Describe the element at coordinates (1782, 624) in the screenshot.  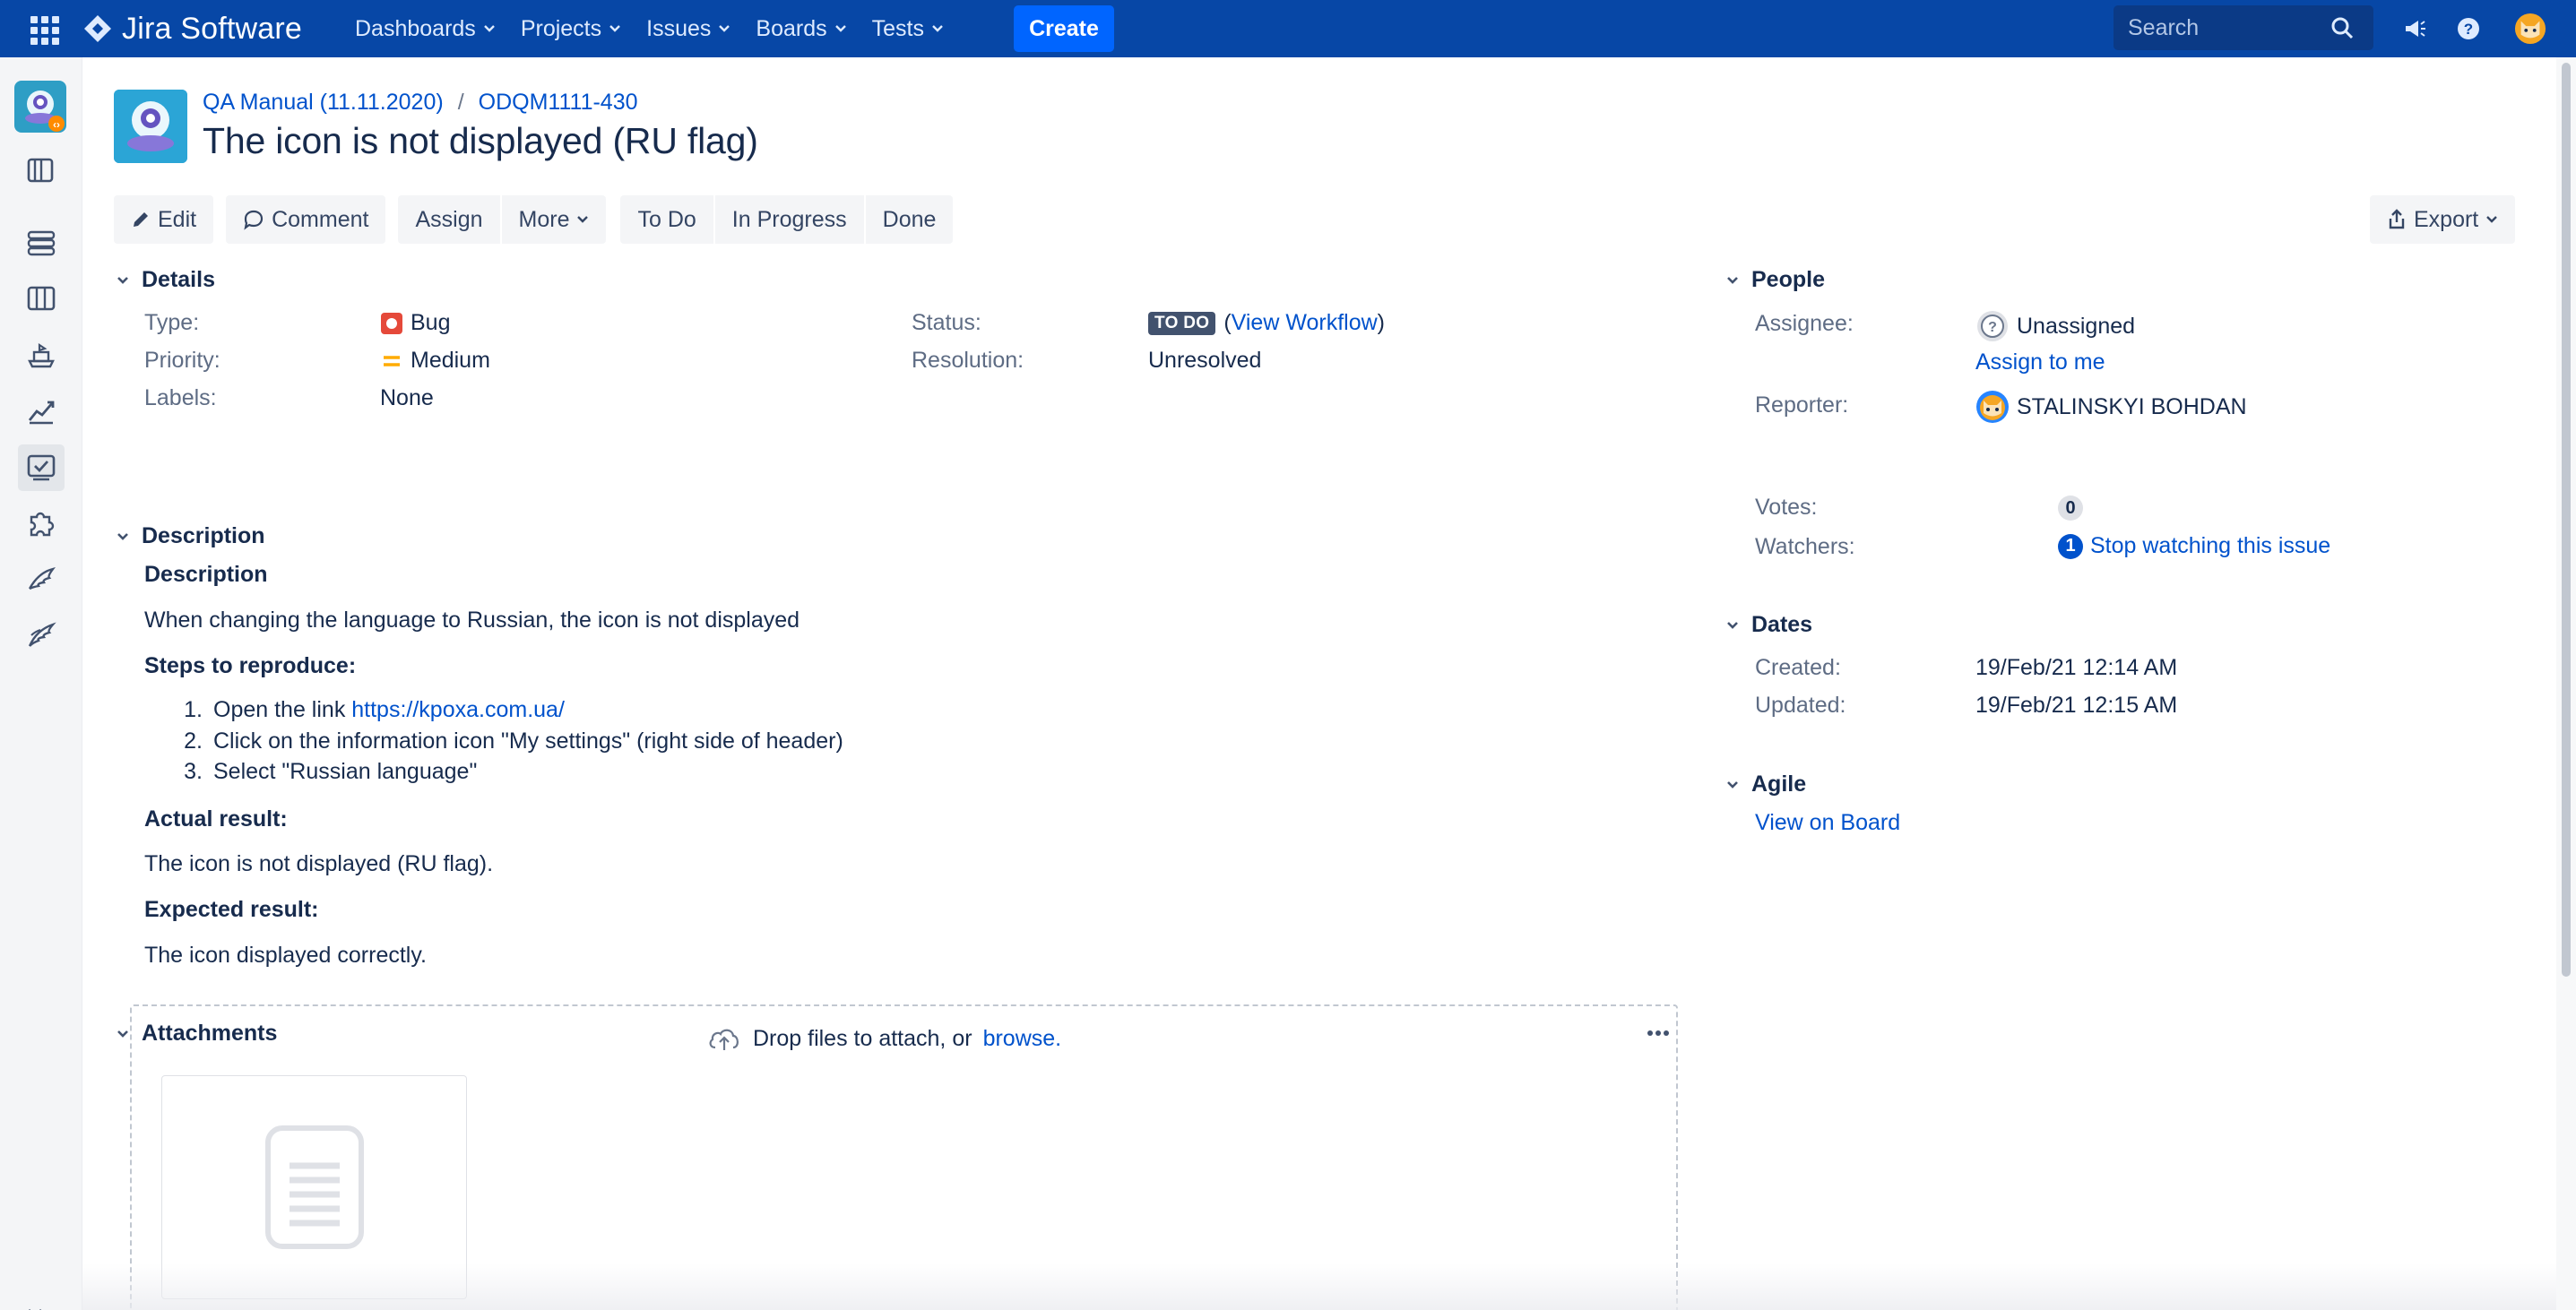
I see `dates-heading: Dates` at that location.